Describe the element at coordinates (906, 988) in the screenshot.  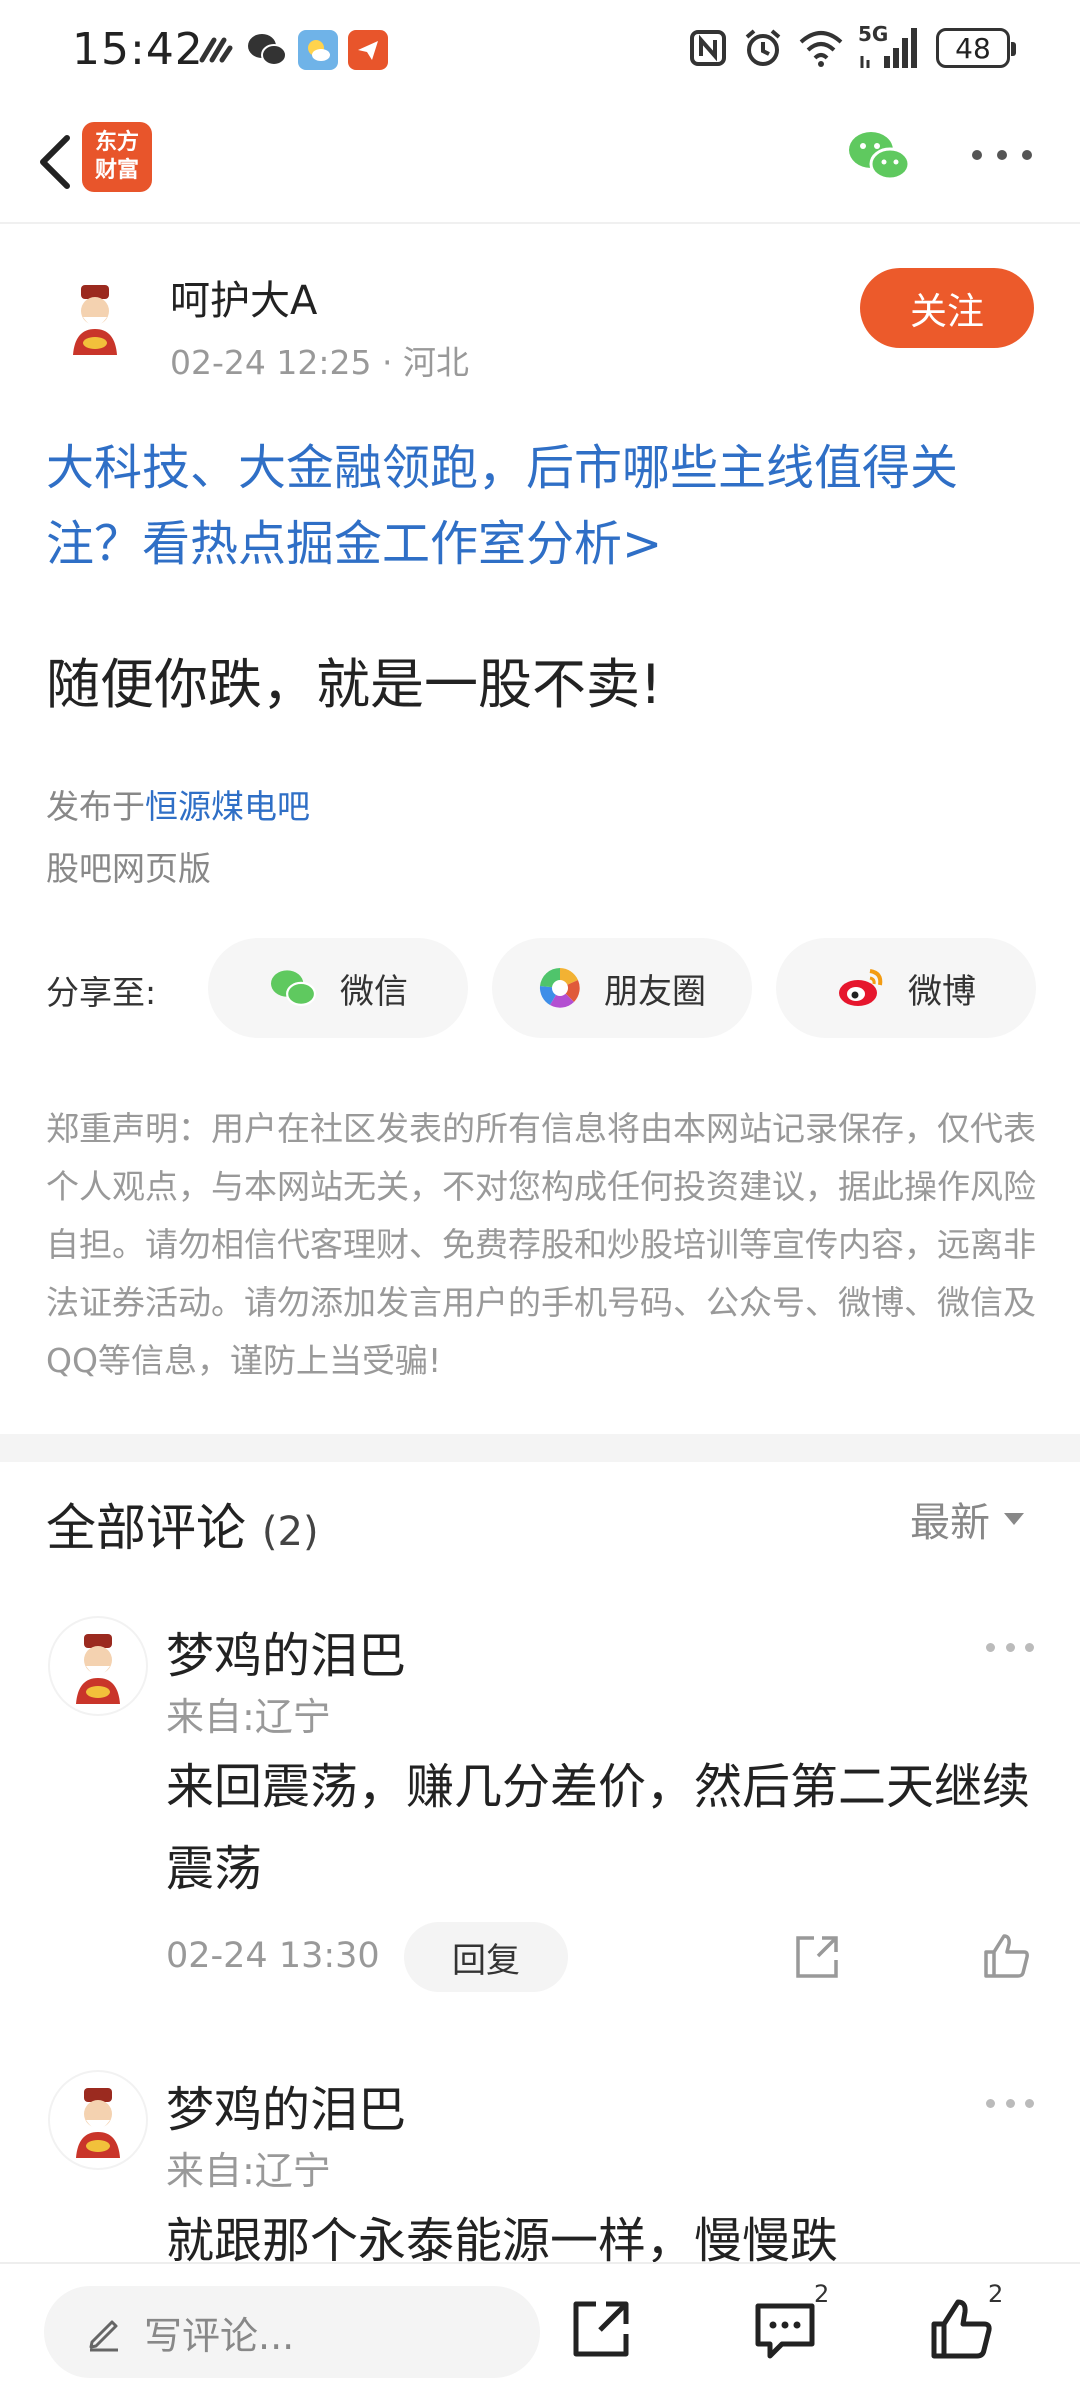
I see `share-weibo-button: 微博` at that location.